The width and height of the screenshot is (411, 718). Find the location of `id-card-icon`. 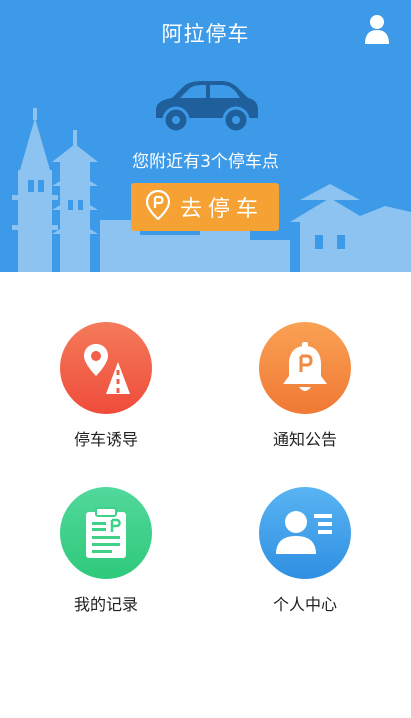

id-card-icon is located at coordinates (305, 533).